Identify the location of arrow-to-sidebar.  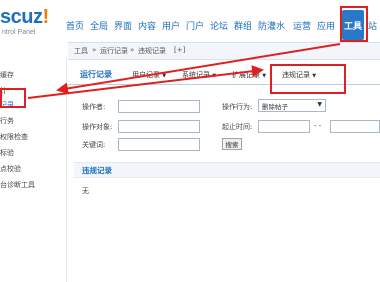
(198, 69).